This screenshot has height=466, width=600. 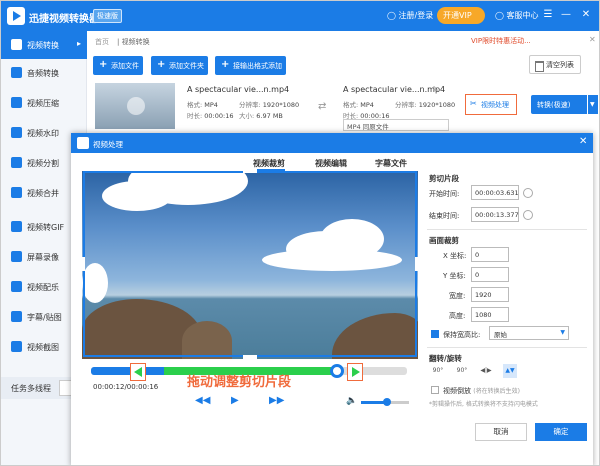 I want to click on title-bar: 迅捷视频转换器 极速版 ◯ 注册/登录 开通VIP ◯ 客服中心 ☰ — ✕, so click(x=300, y=16).